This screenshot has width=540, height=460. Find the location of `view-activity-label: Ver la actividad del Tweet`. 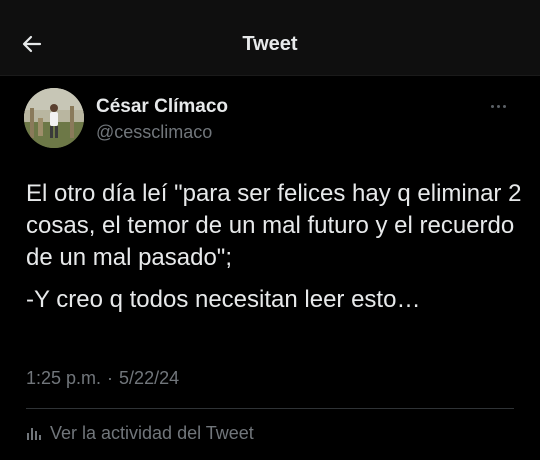

view-activity-label: Ver la actividad del Tweet is located at coordinates (152, 433).